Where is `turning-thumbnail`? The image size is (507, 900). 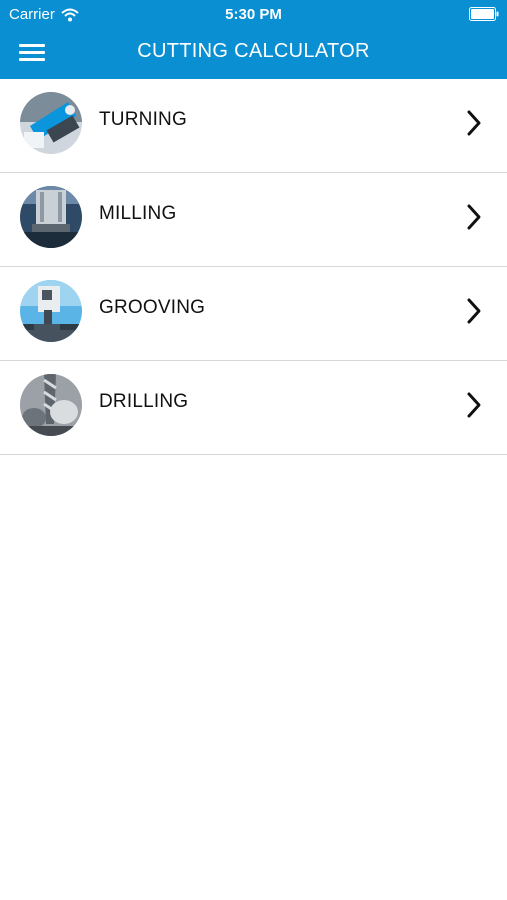 turning-thumbnail is located at coordinates (51, 123).